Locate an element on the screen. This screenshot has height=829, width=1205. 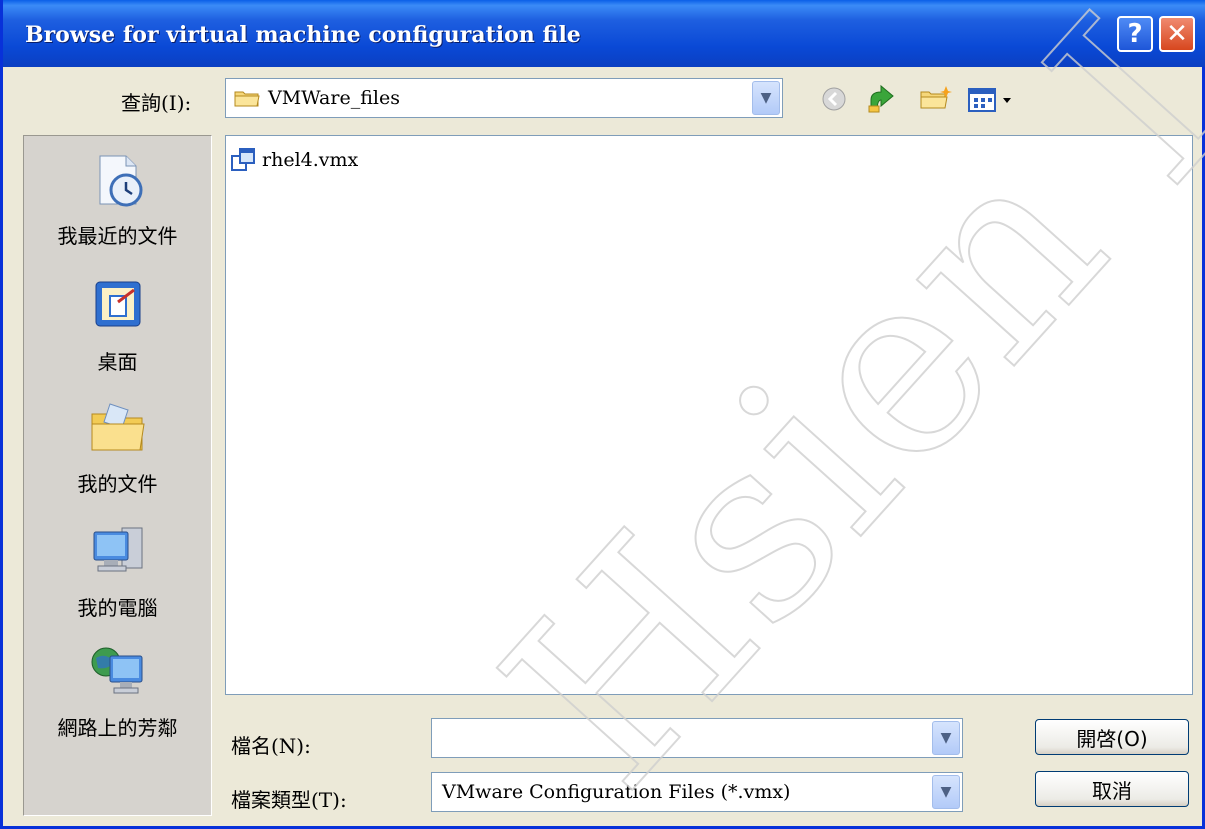
place-network: 網路上的芳鄰 is located at coordinates (117, 691).